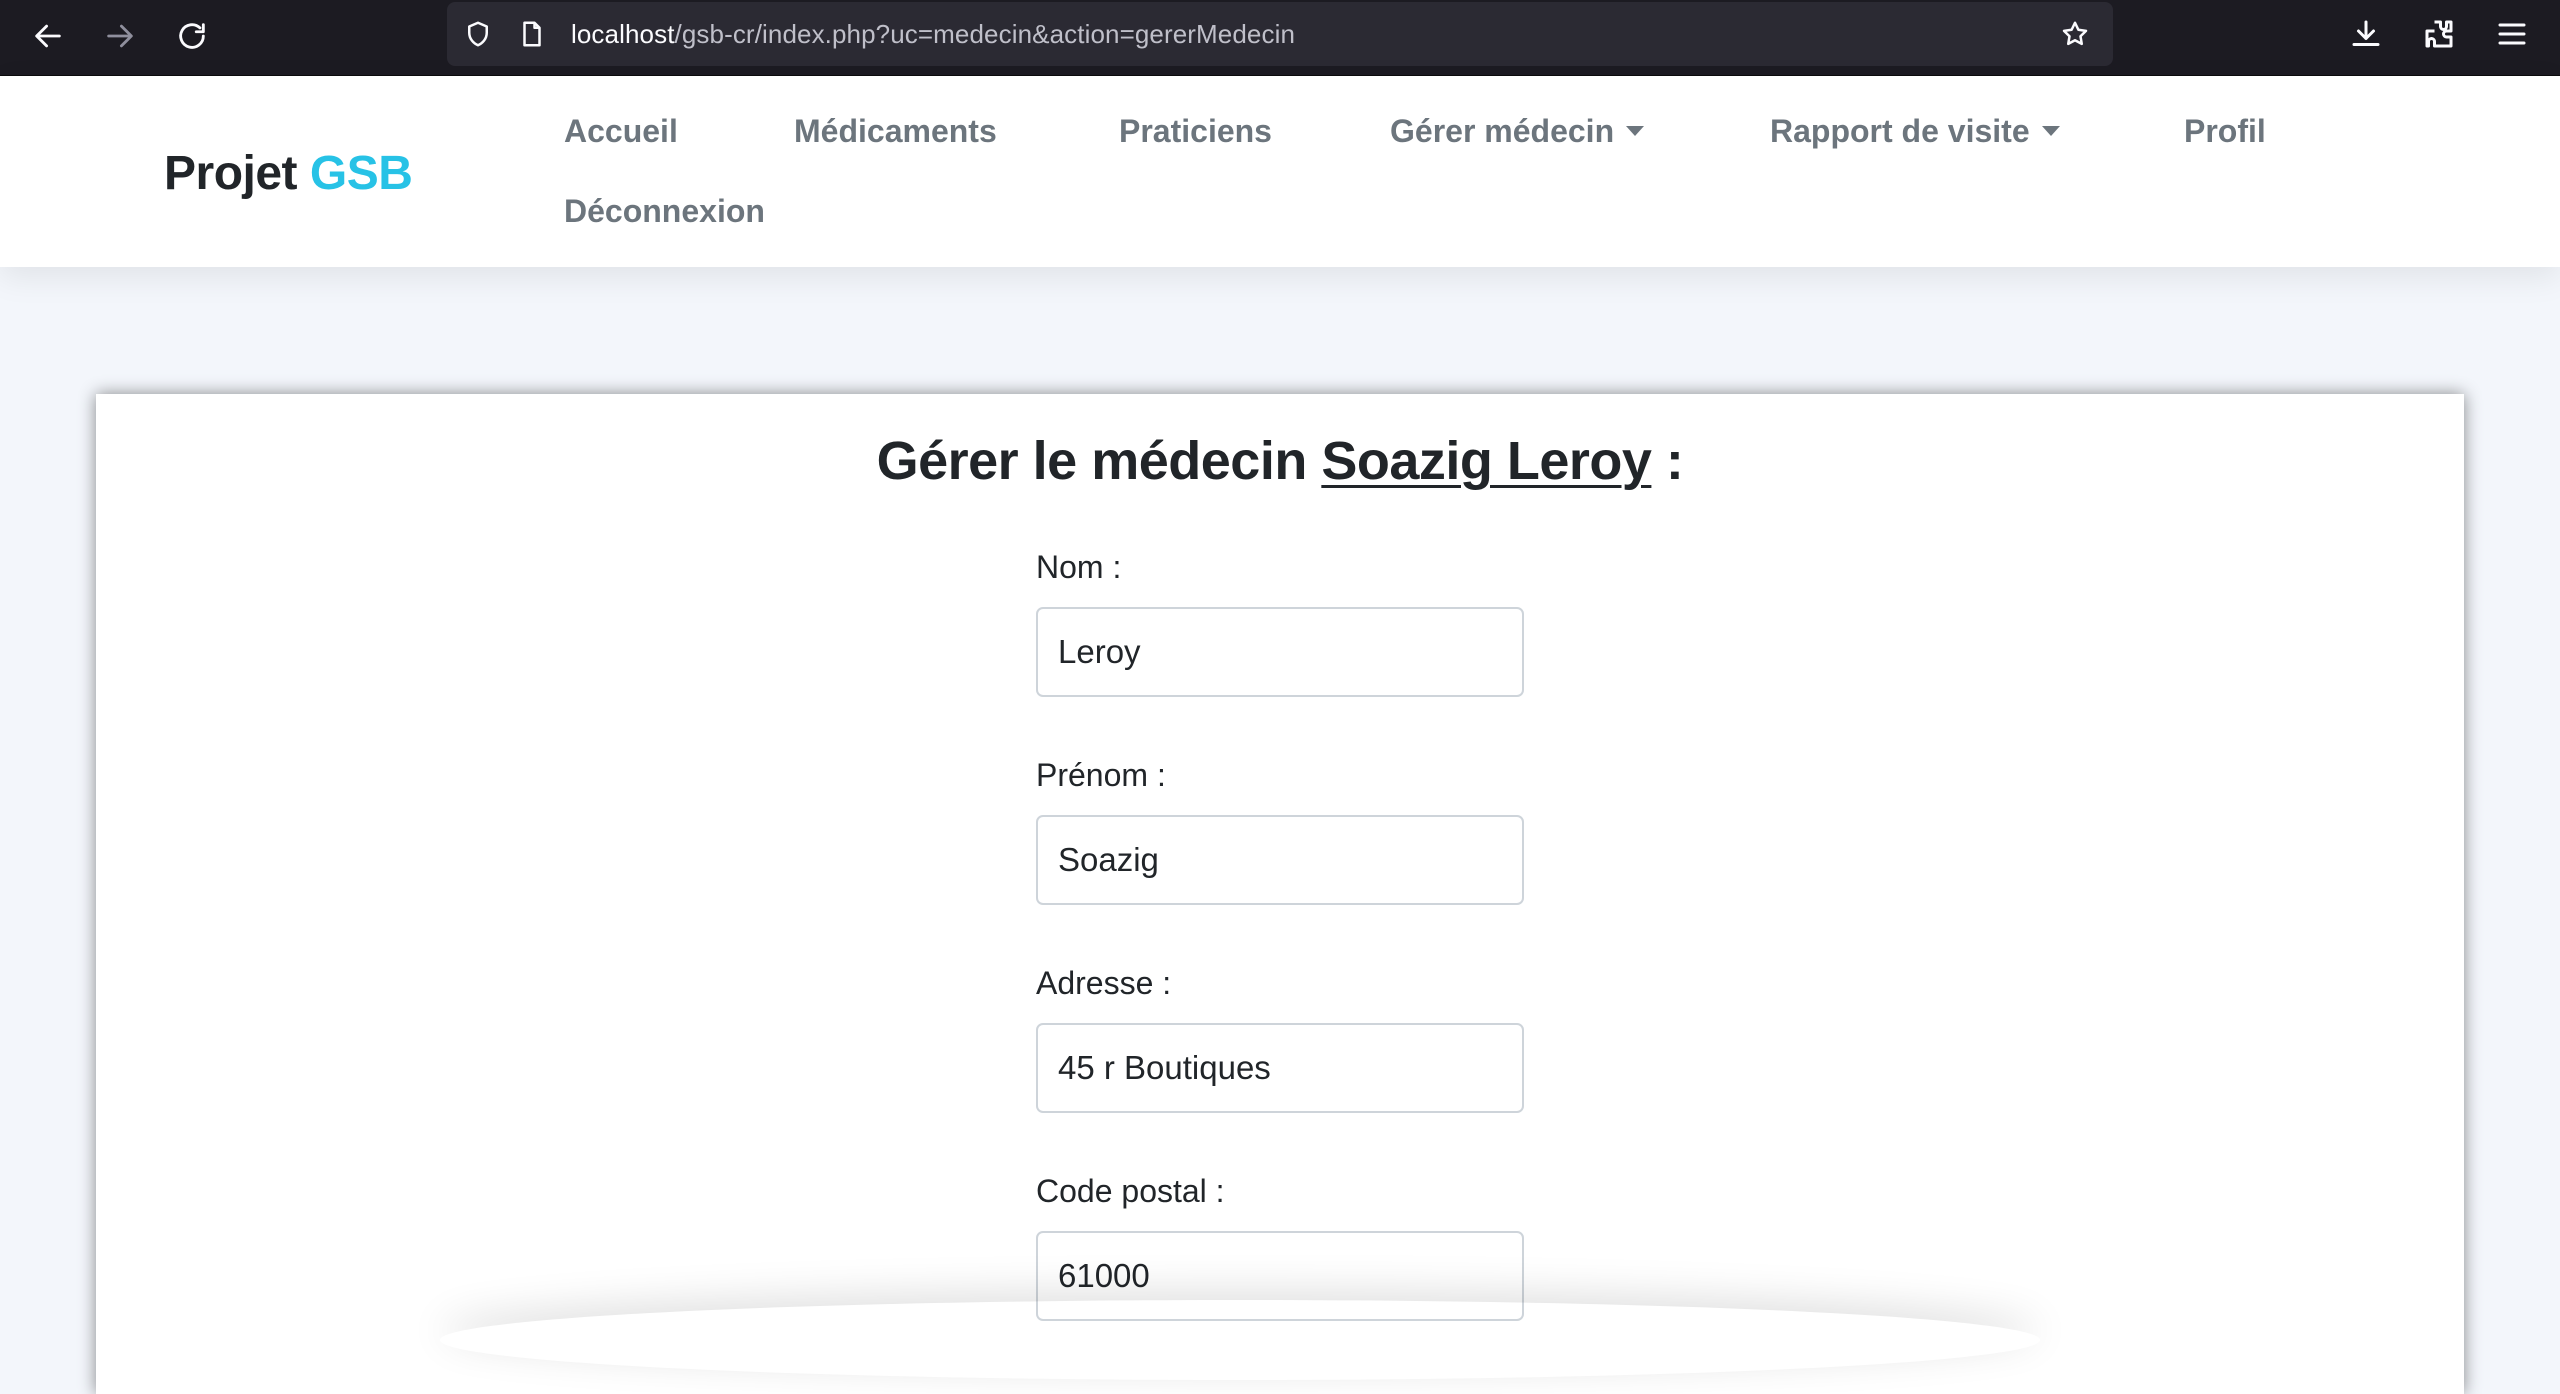 Image resolution: width=2560 pixels, height=1394 pixels. Describe the element at coordinates (1280, 1068) in the screenshot. I see `adresse-input` at that location.